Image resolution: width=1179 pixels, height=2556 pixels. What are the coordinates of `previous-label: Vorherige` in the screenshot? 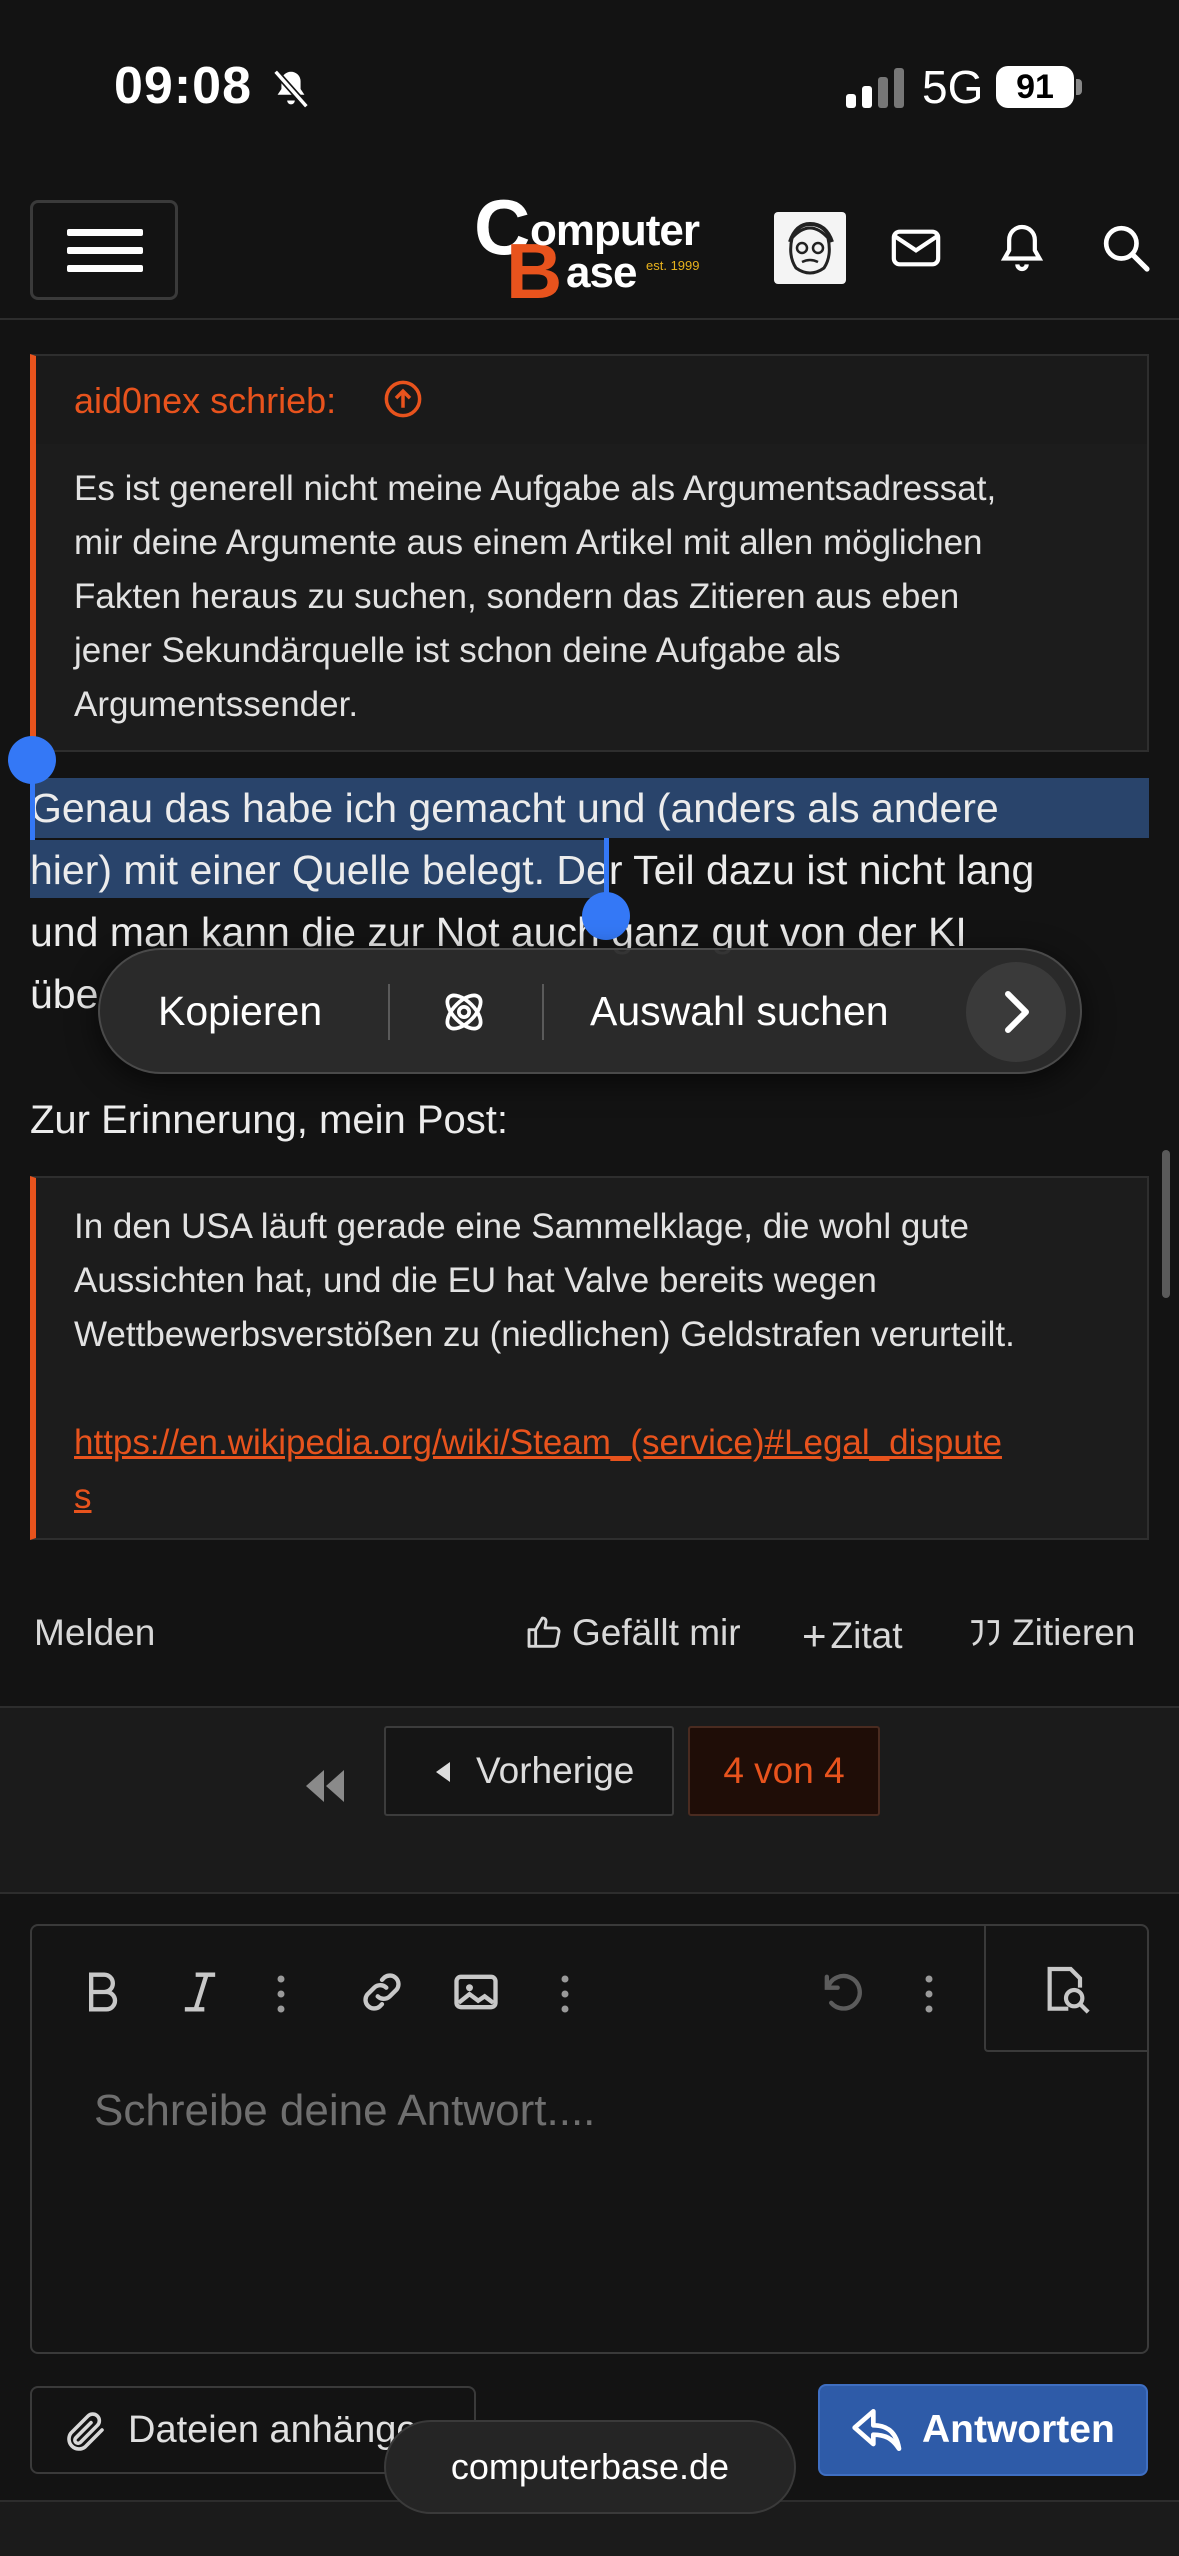 It's located at (555, 1770).